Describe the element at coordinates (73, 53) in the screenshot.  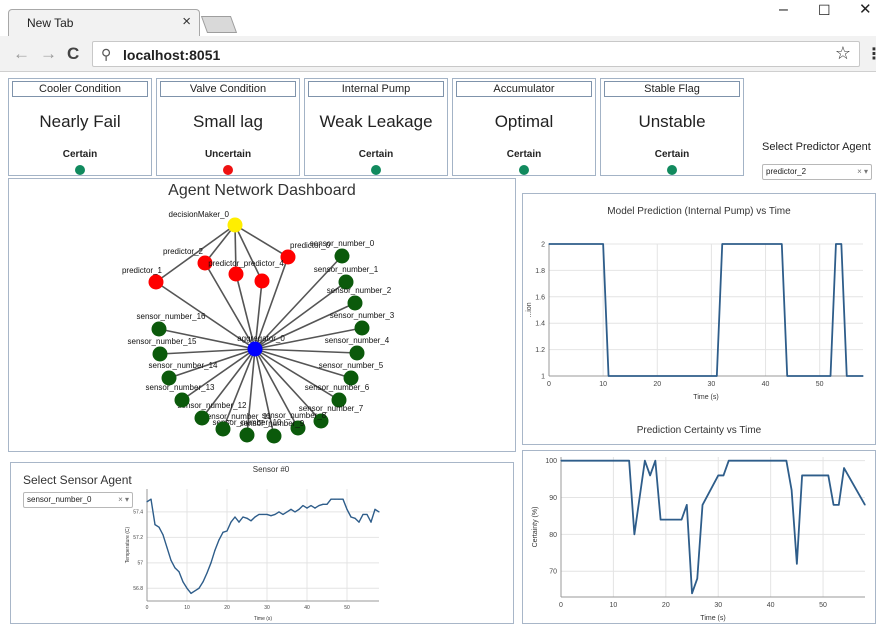
I see `reload-icon: C` at that location.